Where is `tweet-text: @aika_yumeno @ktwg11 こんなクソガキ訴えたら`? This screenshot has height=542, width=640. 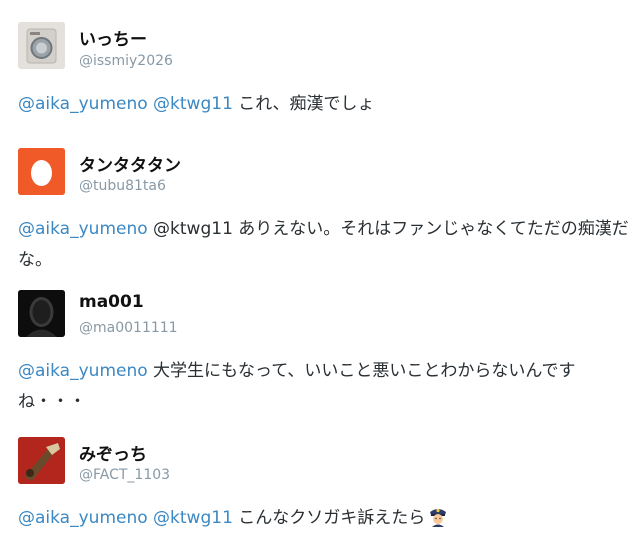 tweet-text: @aika_yumeno @ktwg11 こんなクソガキ訴えたら is located at coordinates (324, 520).